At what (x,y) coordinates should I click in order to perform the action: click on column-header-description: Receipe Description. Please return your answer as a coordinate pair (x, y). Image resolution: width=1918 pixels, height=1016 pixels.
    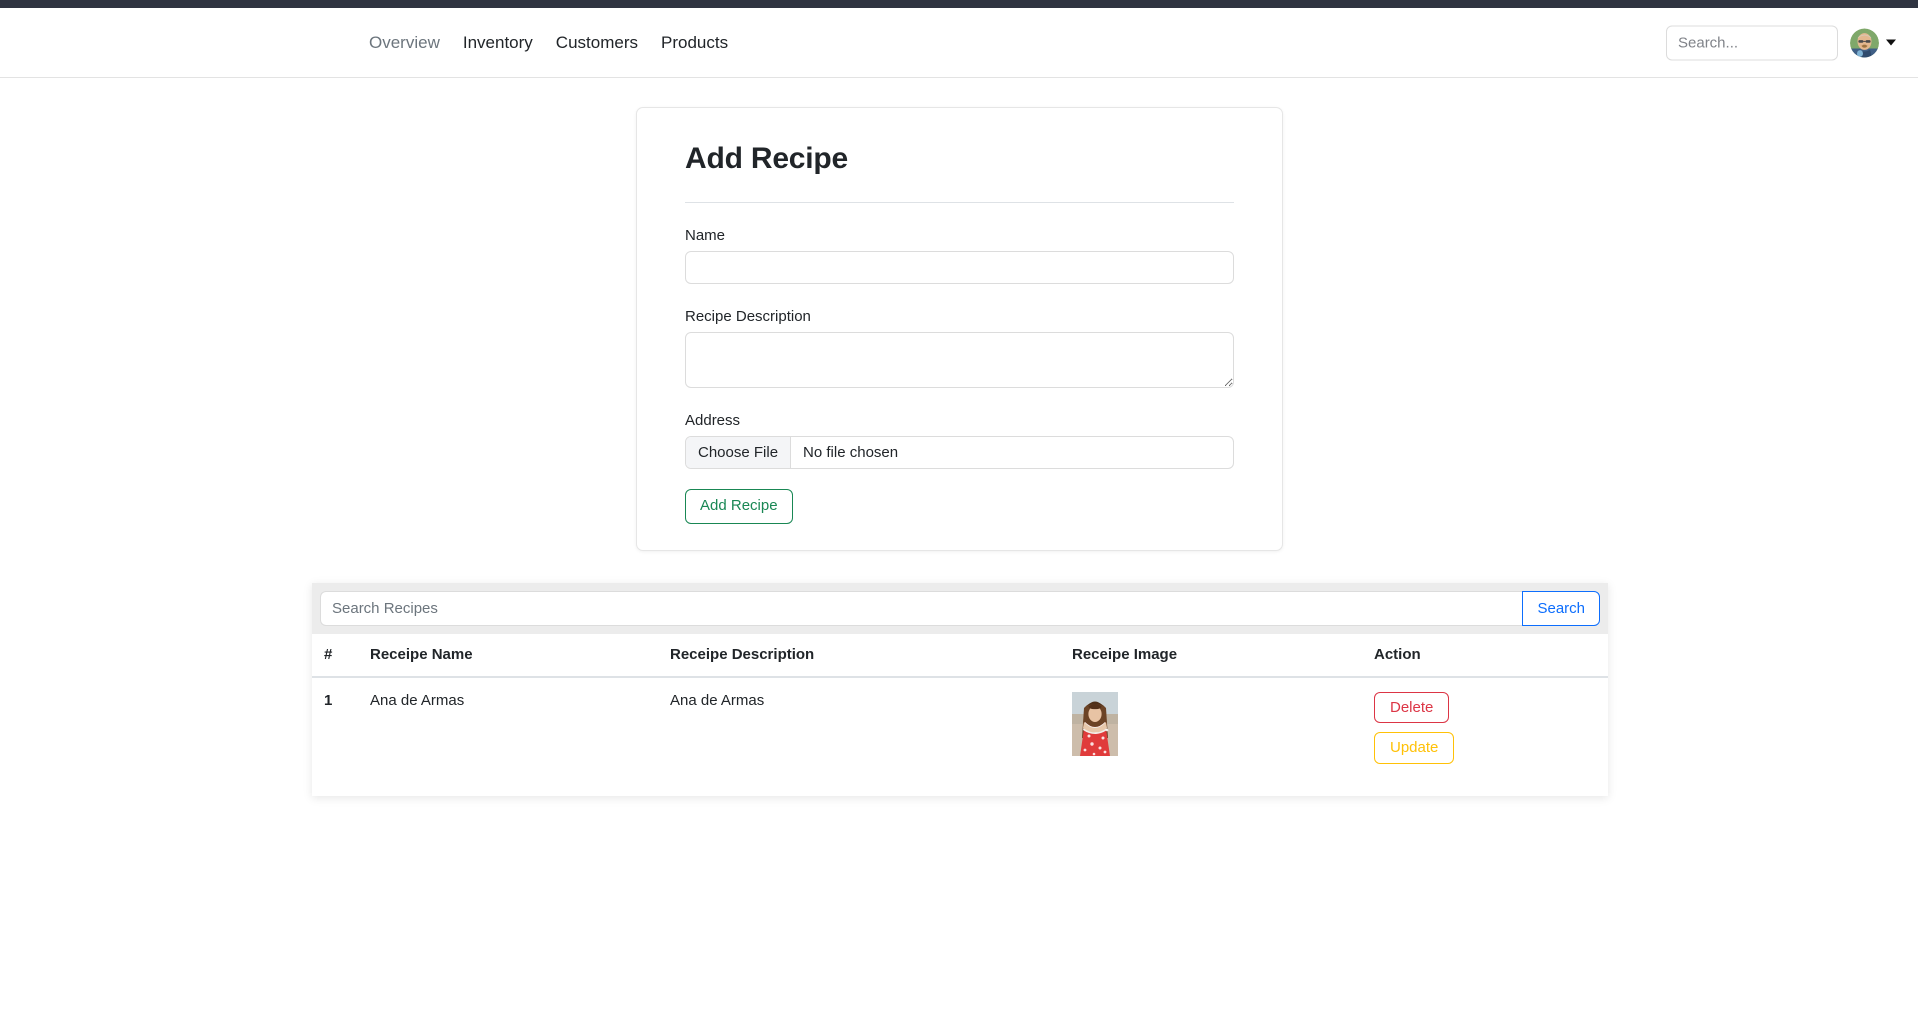
    Looking at the image, I should click on (871, 656).